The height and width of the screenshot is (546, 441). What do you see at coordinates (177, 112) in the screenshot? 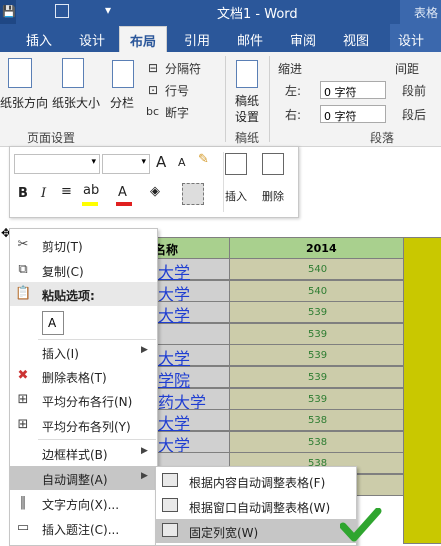
I see `hyphenation-button: 断字` at bounding box center [177, 112].